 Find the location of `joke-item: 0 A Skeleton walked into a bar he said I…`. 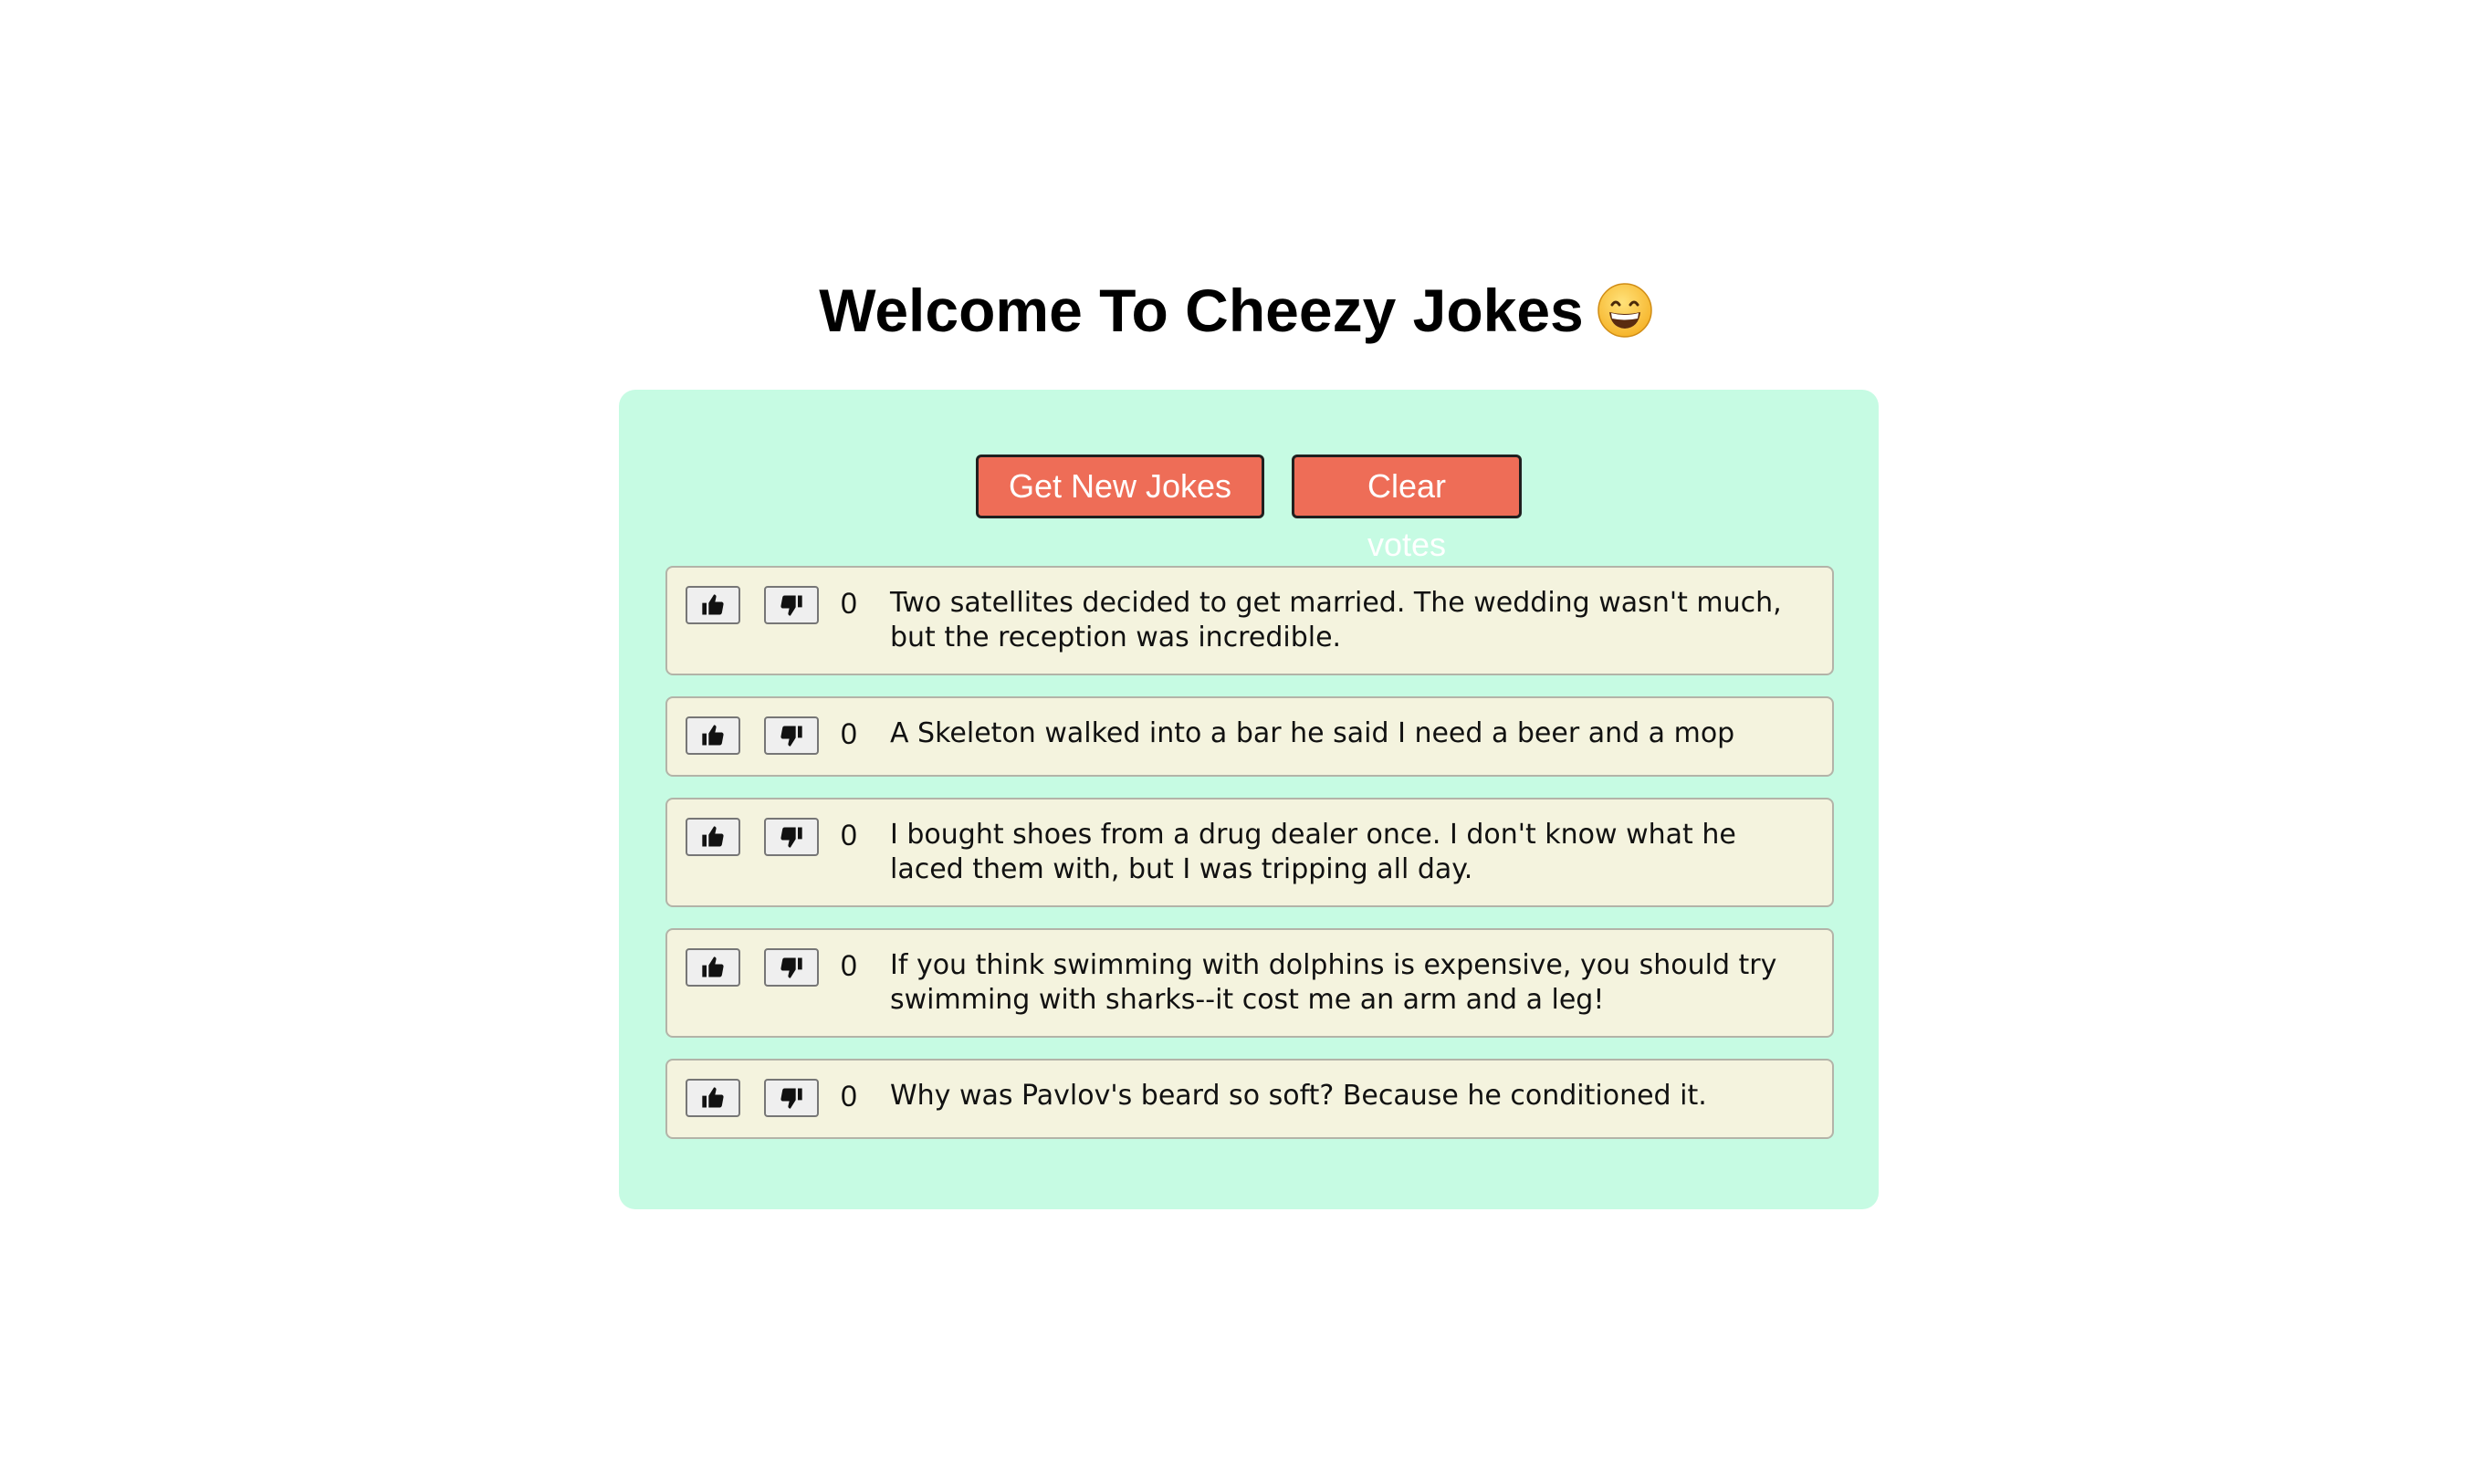

joke-item: 0 A Skeleton walked into a bar he said I… is located at coordinates (1249, 736).